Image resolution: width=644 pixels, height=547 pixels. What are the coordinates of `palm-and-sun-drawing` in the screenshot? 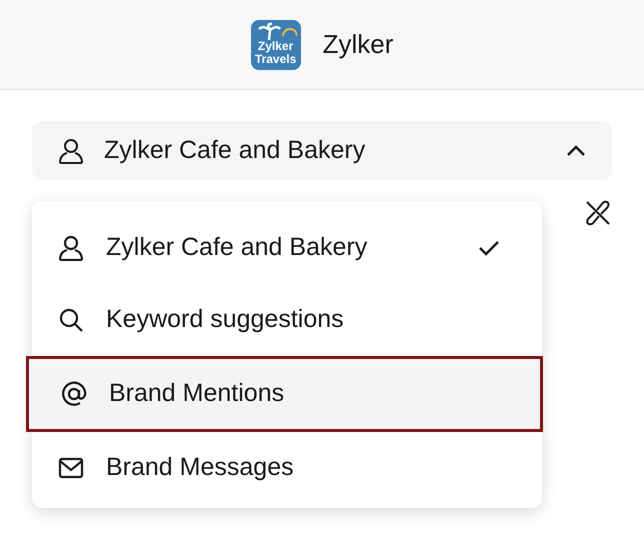 It's located at (276, 31).